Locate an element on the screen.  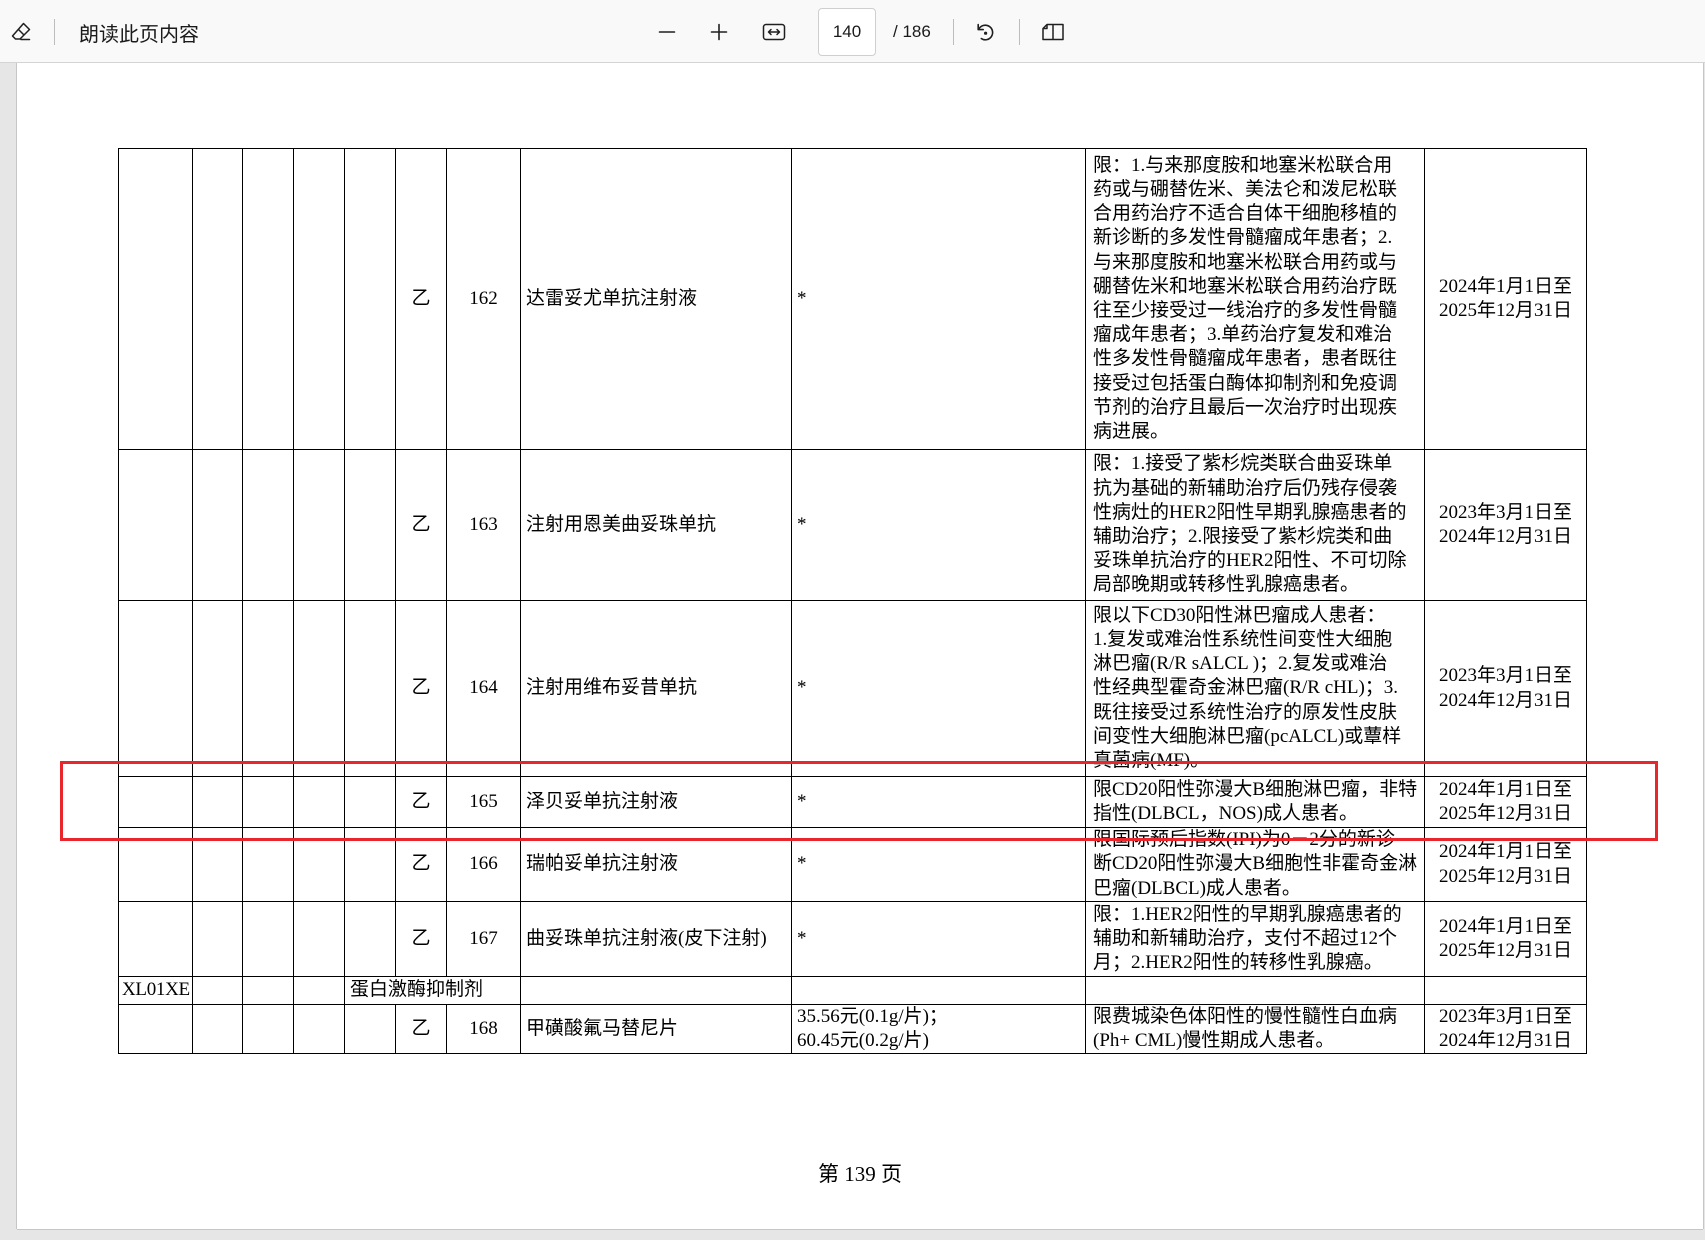
number-cell: 166 is located at coordinates (483, 864).